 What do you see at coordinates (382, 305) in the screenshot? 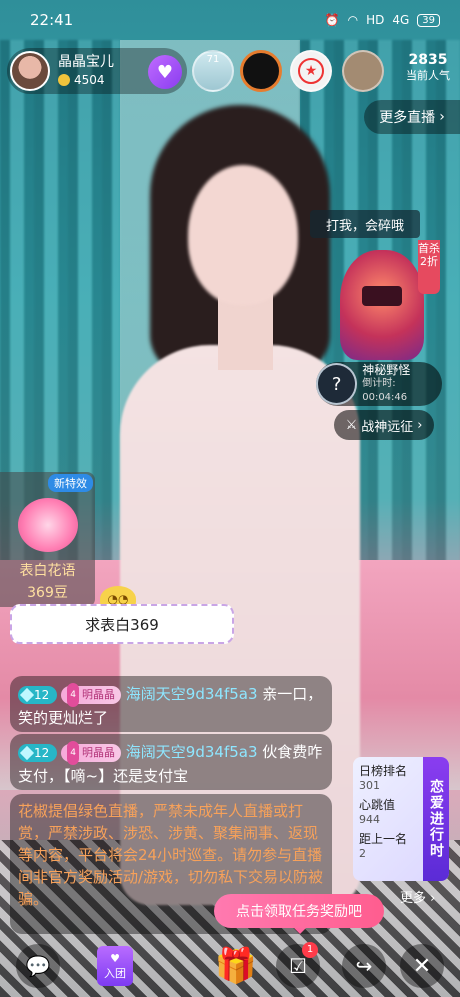
I see `monster-image` at bounding box center [382, 305].